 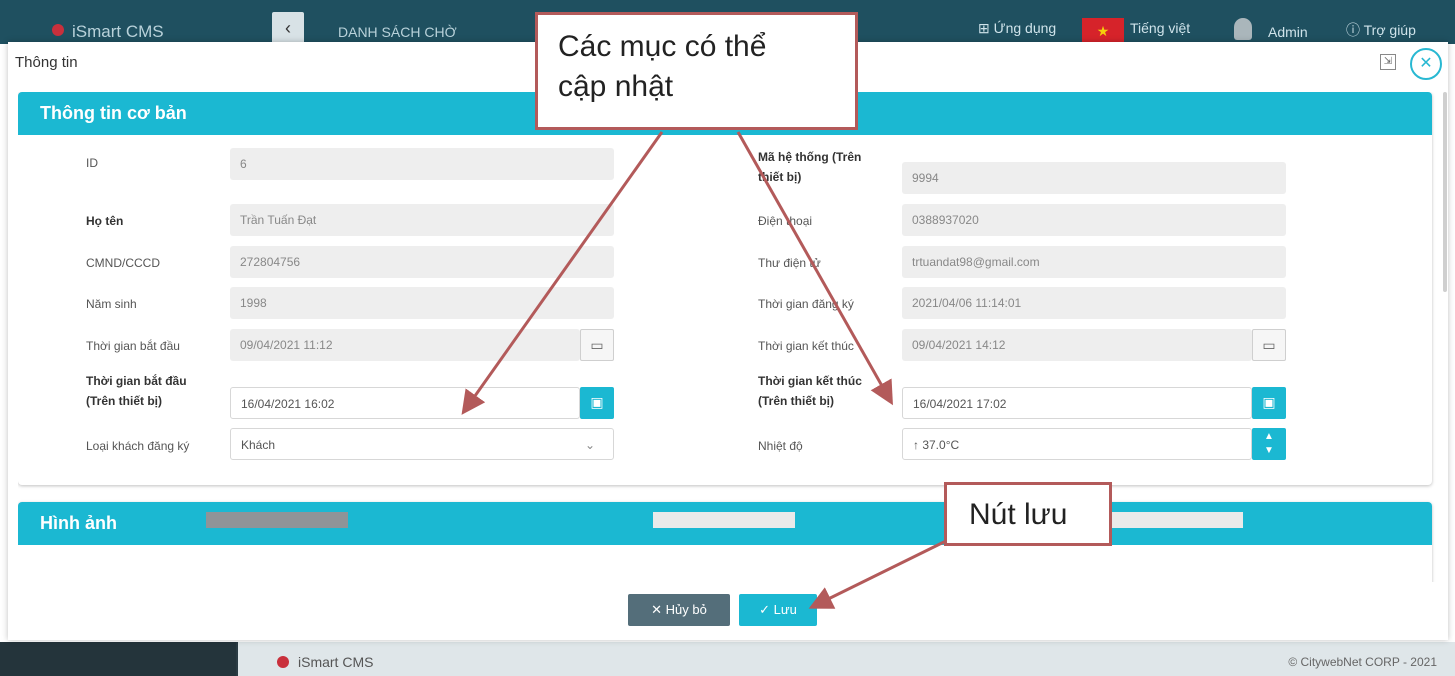 What do you see at coordinates (662, 46) in the screenshot?
I see `editable-callout-line-1: Các mục có thể` at bounding box center [662, 46].